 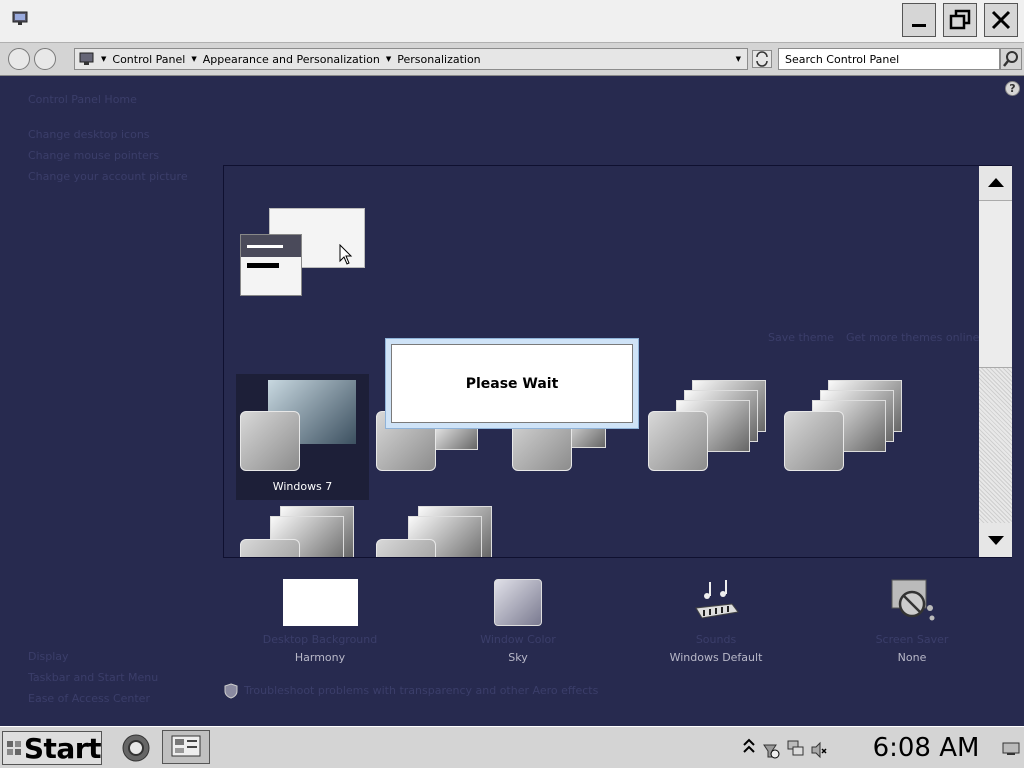 I want to click on restore-icon, so click(x=960, y=19).